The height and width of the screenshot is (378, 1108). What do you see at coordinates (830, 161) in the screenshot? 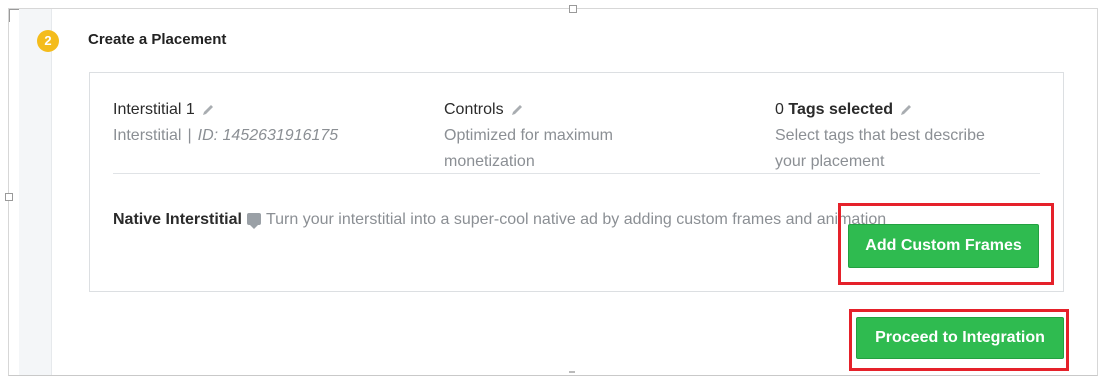
I see `tags-description-line-2: your placement` at bounding box center [830, 161].